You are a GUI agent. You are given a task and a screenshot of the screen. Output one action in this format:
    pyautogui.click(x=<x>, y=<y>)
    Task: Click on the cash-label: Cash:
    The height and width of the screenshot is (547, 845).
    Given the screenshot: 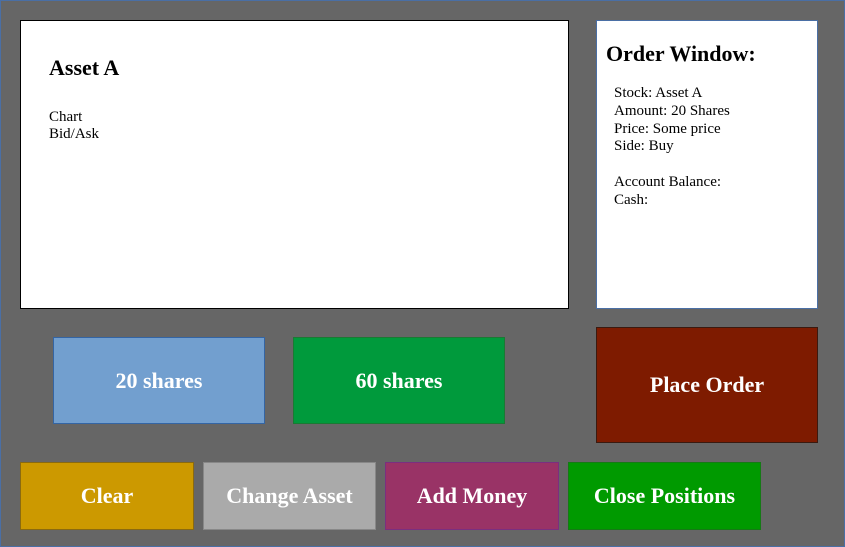 What is the action you would take?
    pyautogui.click(x=631, y=199)
    